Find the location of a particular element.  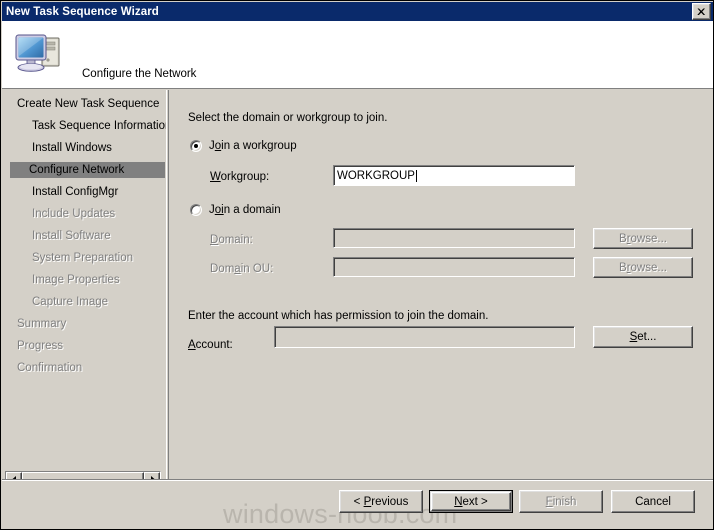

account-input is located at coordinates (424, 337).